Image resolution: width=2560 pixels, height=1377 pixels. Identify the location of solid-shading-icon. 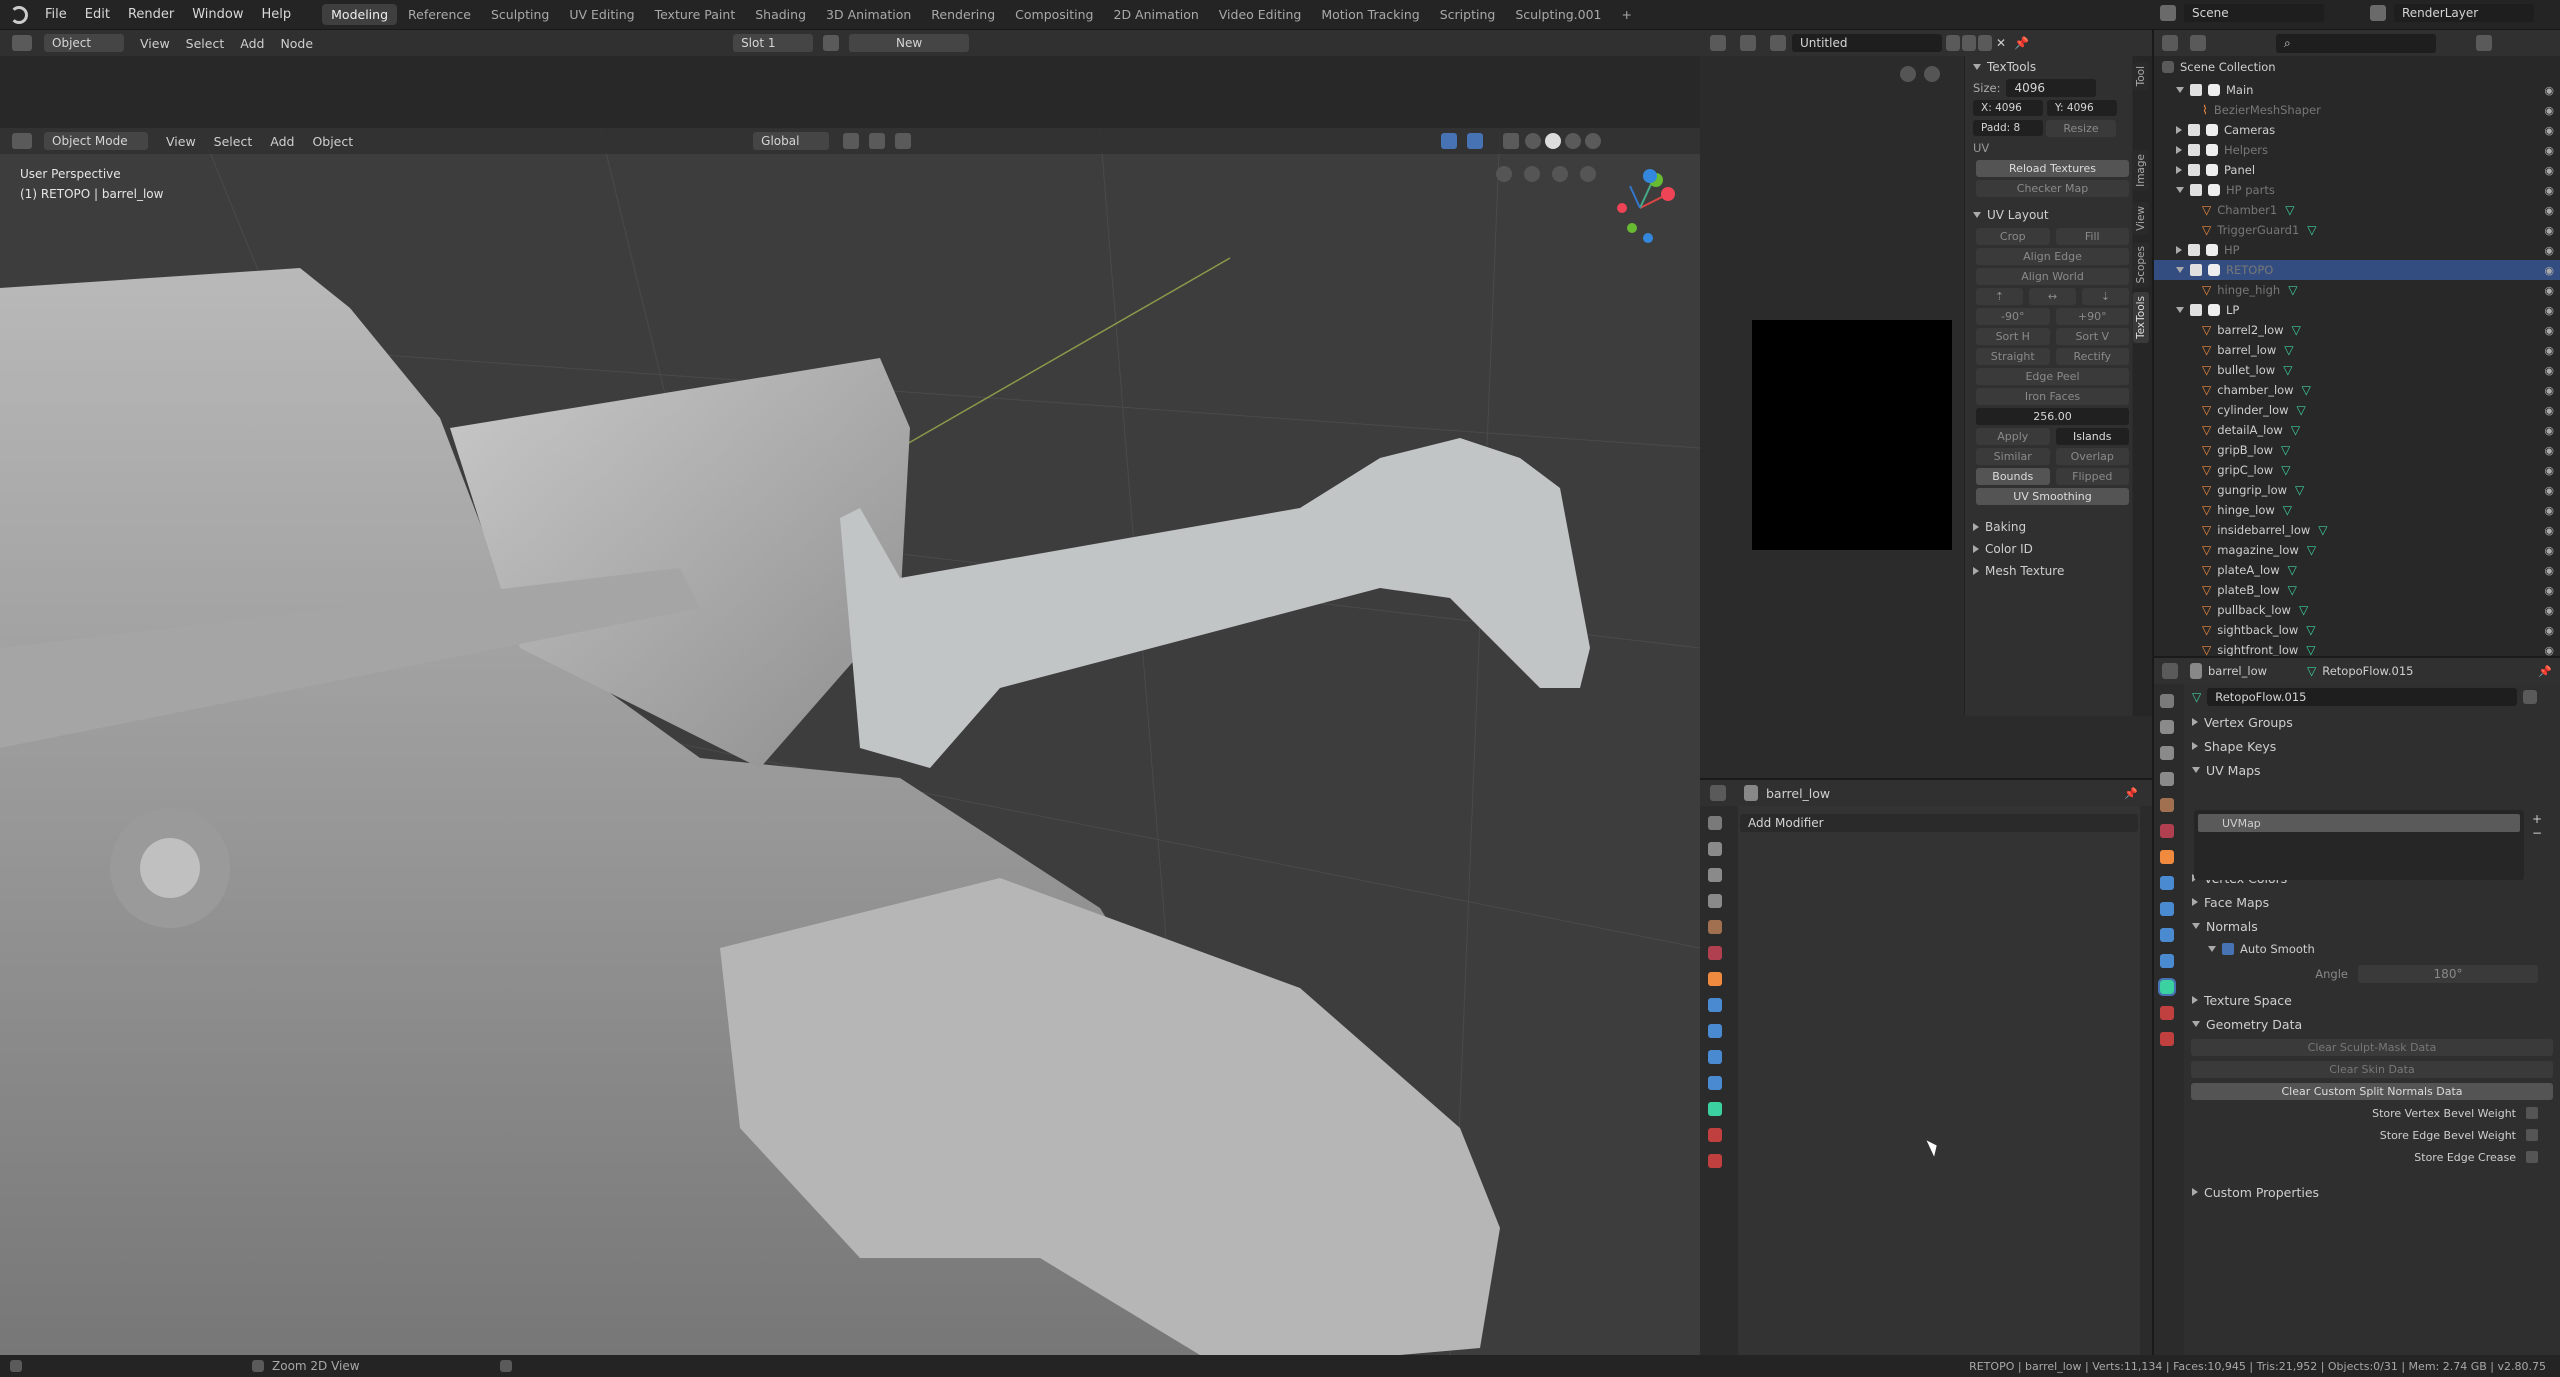
(1553, 141).